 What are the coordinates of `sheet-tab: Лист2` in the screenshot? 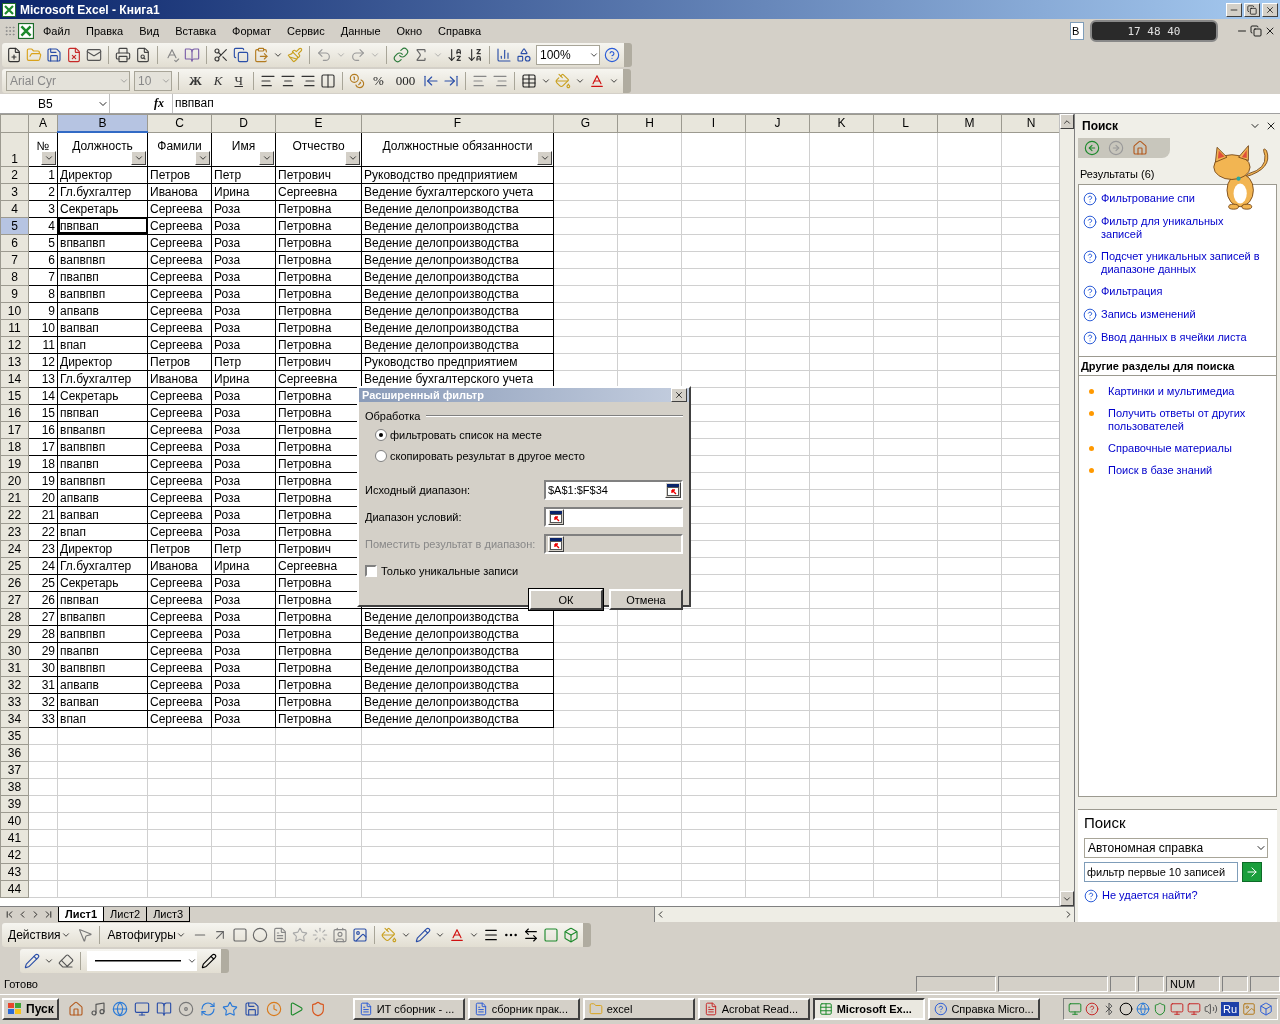 It's located at (125, 914).